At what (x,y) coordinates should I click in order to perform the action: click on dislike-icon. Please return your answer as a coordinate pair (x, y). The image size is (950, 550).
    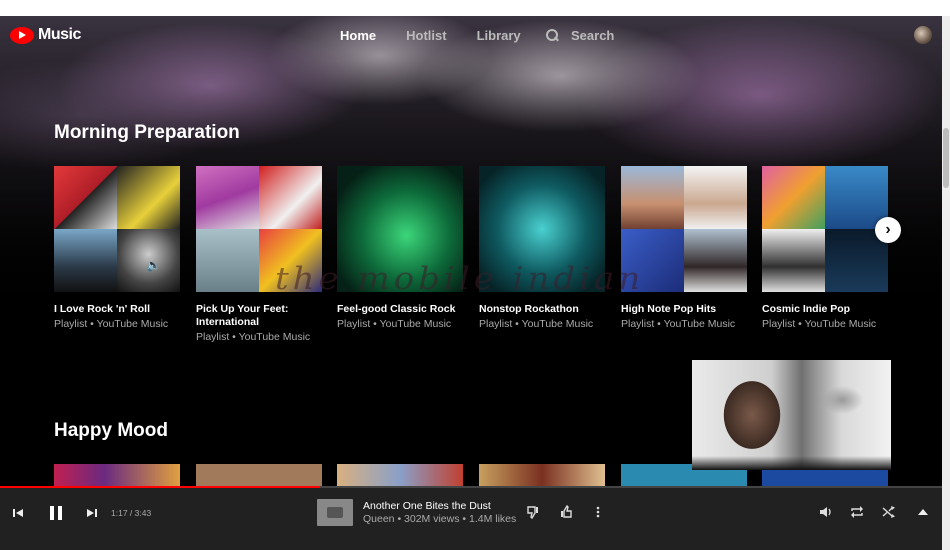
    Looking at the image, I should click on (532, 512).